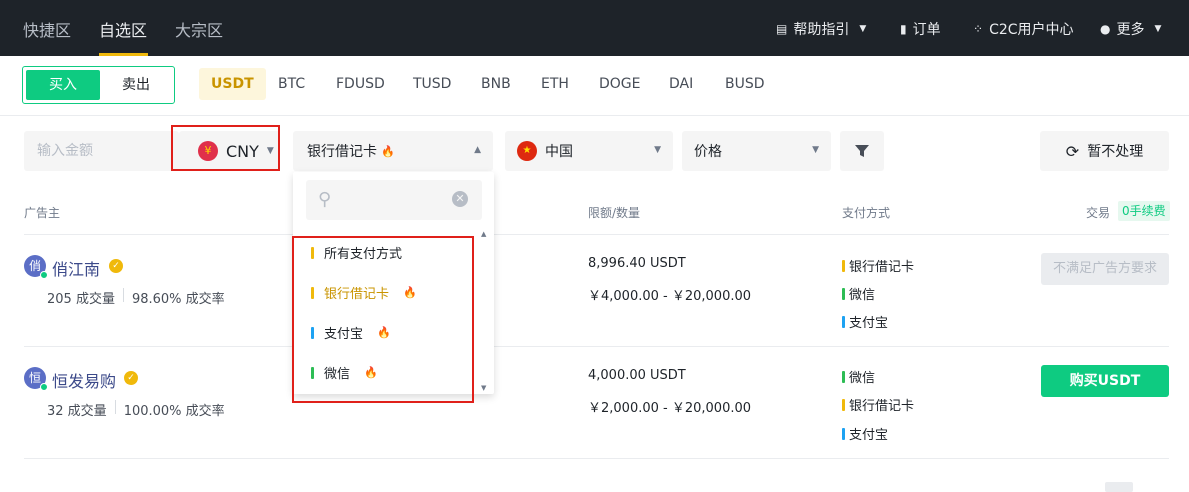 Image resolution: width=1189 pixels, height=492 pixels. What do you see at coordinates (866, 213) in the screenshot?
I see `header-payment: 支付方式` at bounding box center [866, 213].